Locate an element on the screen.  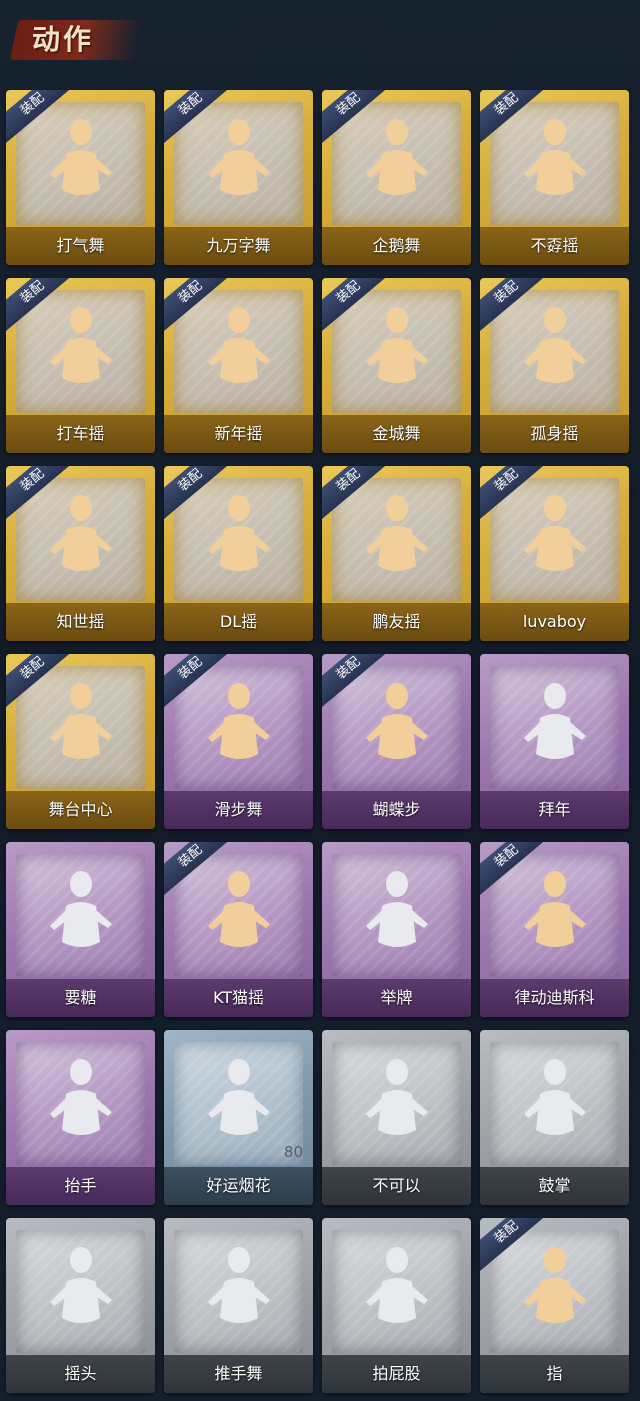
emote-card: 装配 KT猫摇 is located at coordinates (238, 929).